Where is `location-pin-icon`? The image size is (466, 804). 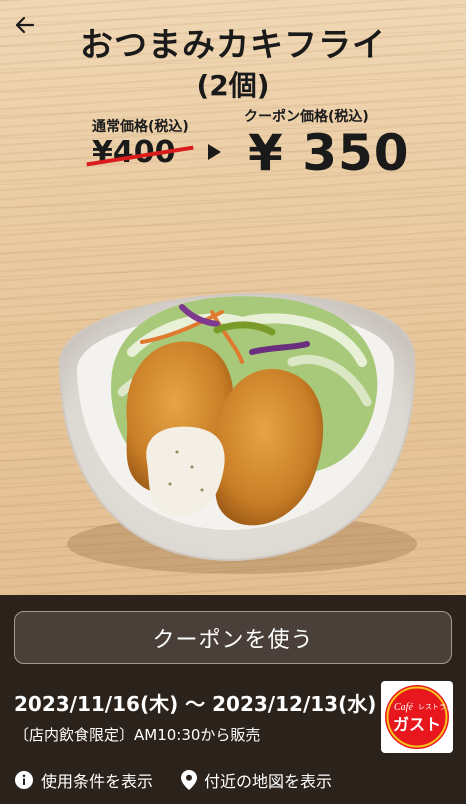
location-pin-icon is located at coordinates (189, 780).